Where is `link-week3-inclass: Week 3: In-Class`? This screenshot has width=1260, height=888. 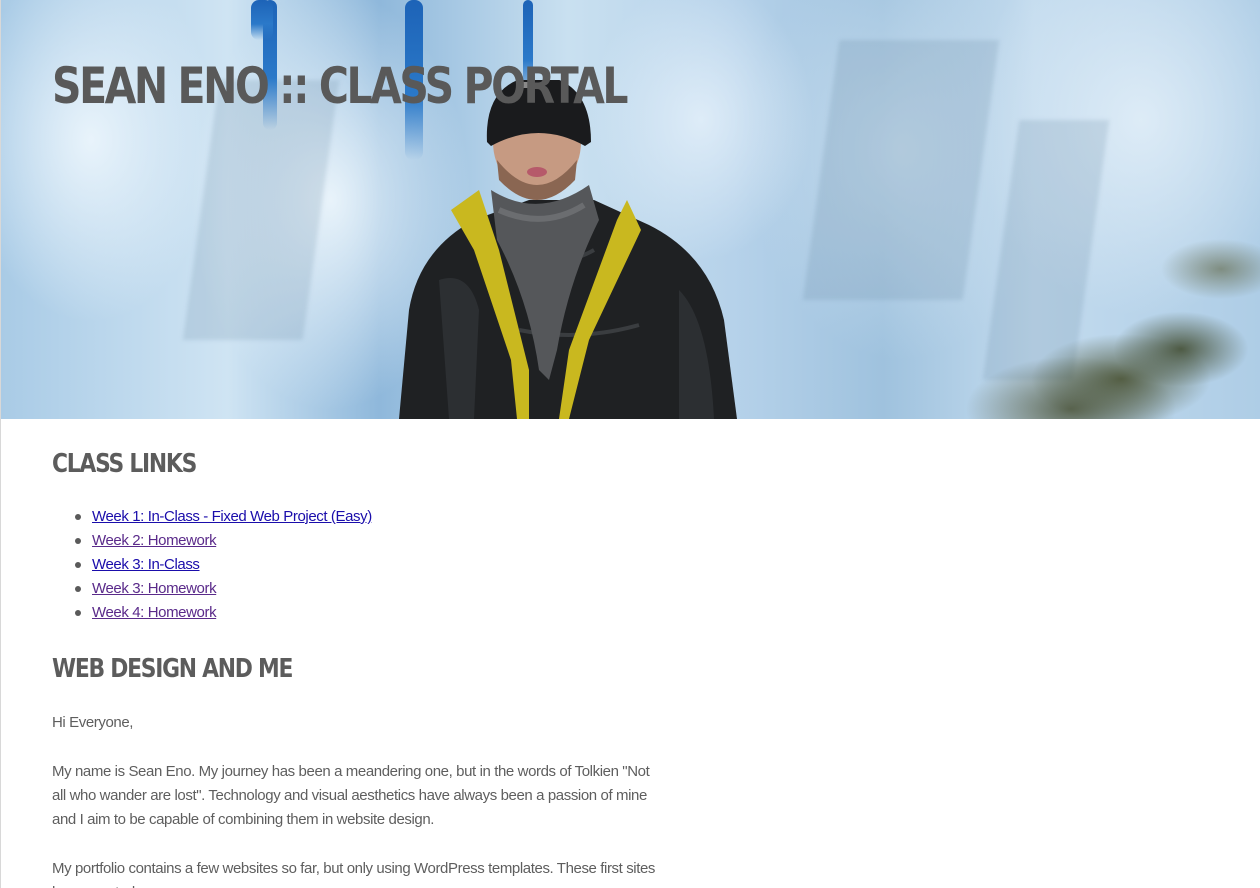 link-week3-inclass: Week 3: In-Class is located at coordinates (146, 564).